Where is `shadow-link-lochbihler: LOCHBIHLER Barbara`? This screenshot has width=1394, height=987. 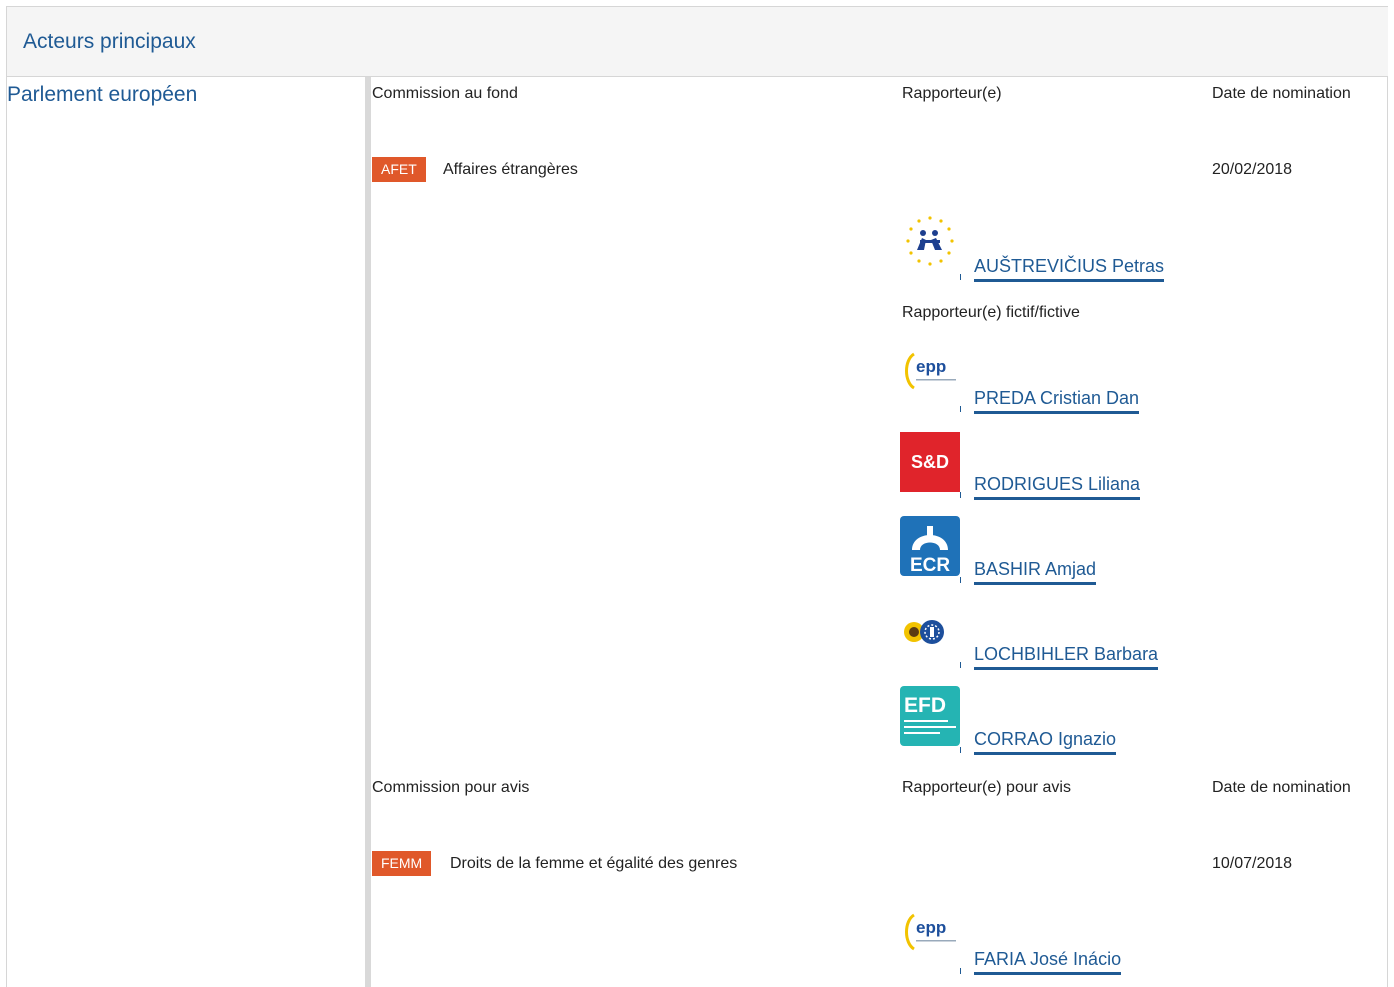 shadow-link-lochbihler: LOCHBIHLER Barbara is located at coordinates (1066, 655).